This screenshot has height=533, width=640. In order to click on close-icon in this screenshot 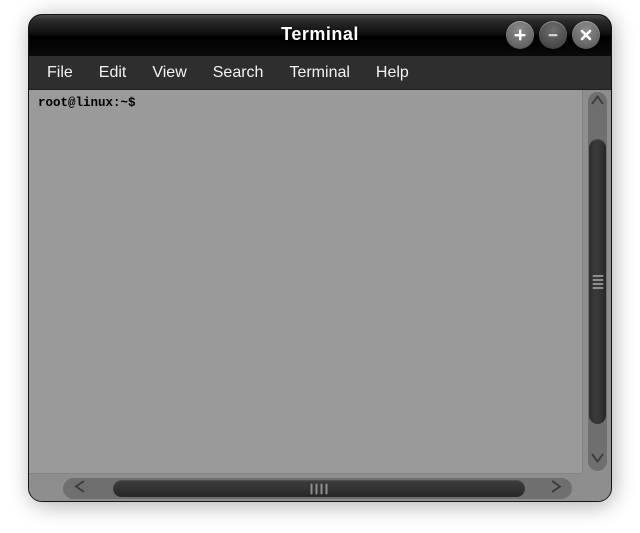, I will do `click(586, 35)`.